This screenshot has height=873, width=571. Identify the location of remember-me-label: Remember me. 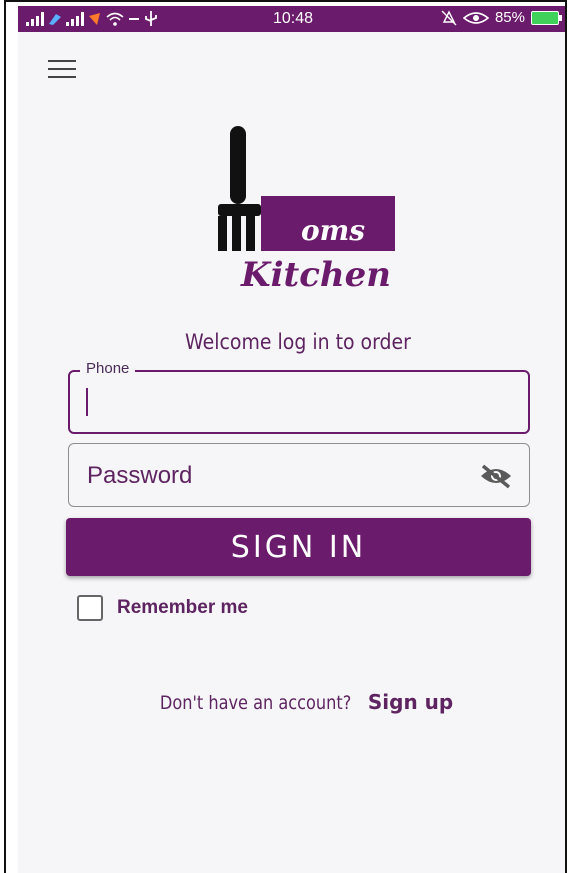
(182, 607).